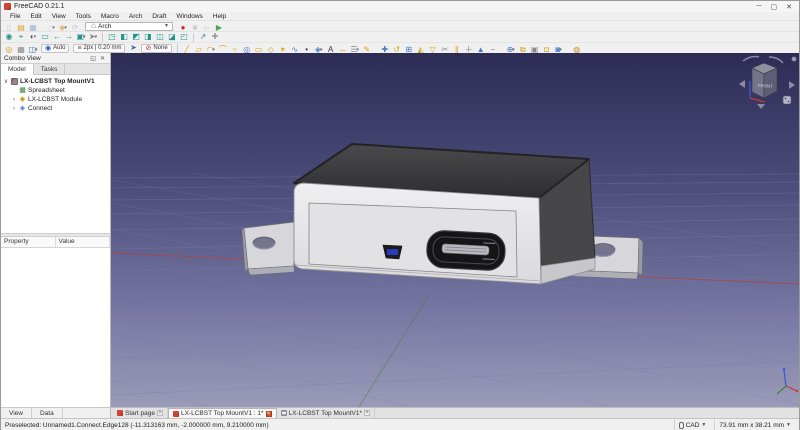  What do you see at coordinates (16, 413) in the screenshot?
I see `property-tab-view: View` at bounding box center [16, 413].